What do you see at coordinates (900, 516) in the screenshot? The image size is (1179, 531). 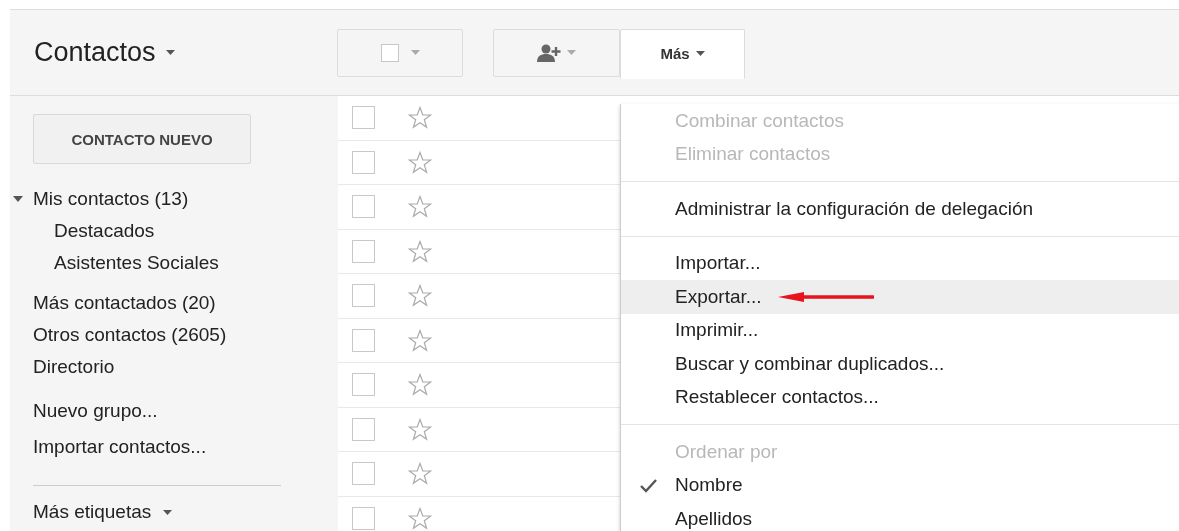 I see `menu-item: Apellidos` at bounding box center [900, 516].